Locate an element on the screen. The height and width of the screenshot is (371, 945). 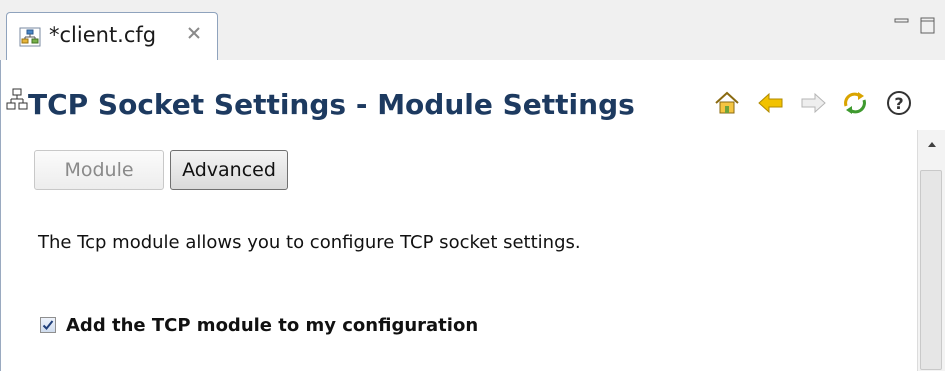
add-module-checkbox is located at coordinates (48, 325).